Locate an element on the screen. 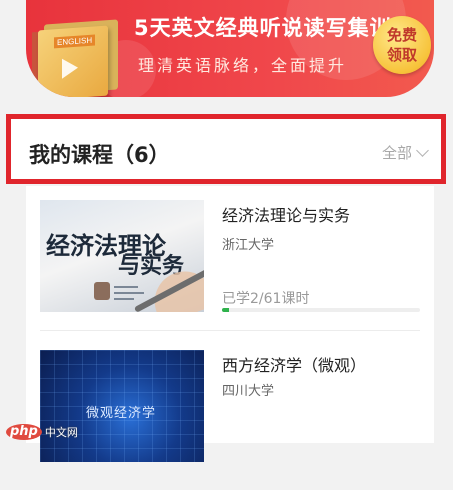 The image size is (453, 490). watermark-text: 中文网 is located at coordinates (61, 432).